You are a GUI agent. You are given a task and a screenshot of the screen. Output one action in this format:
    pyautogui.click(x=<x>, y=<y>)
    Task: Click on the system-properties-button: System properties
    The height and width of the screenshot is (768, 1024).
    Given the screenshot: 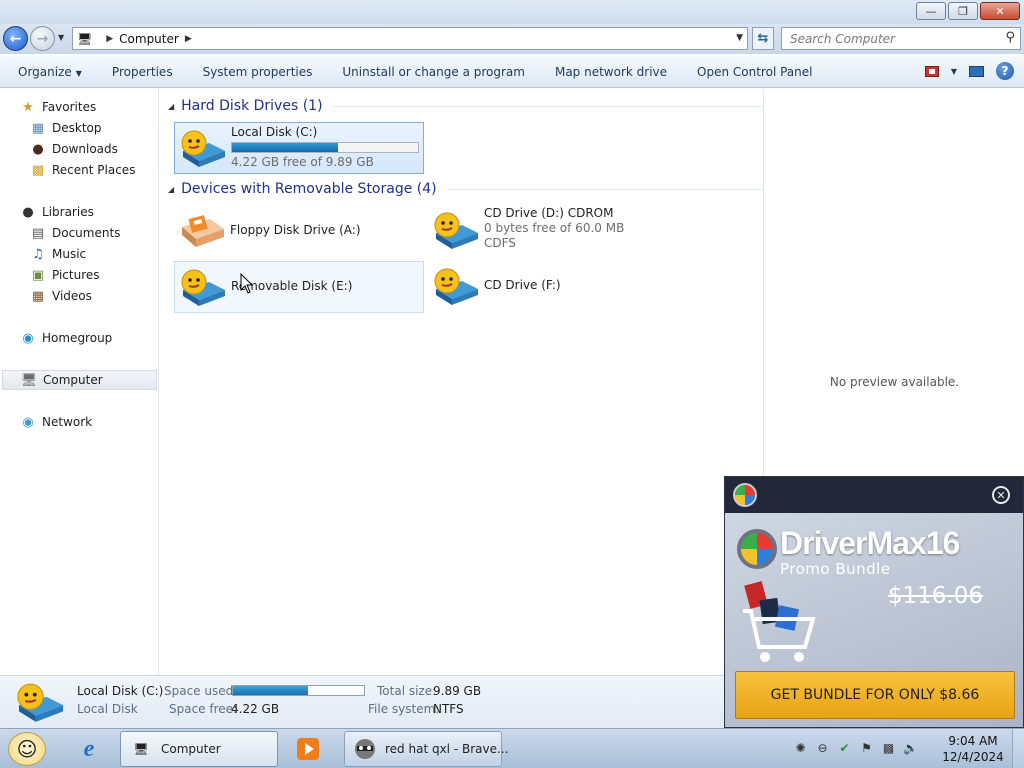 What is the action you would take?
    pyautogui.click(x=258, y=72)
    